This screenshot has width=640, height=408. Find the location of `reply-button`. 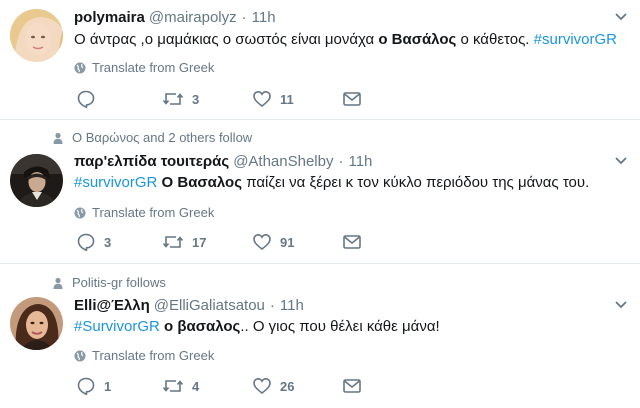

reply-button is located at coordinates (90, 99).